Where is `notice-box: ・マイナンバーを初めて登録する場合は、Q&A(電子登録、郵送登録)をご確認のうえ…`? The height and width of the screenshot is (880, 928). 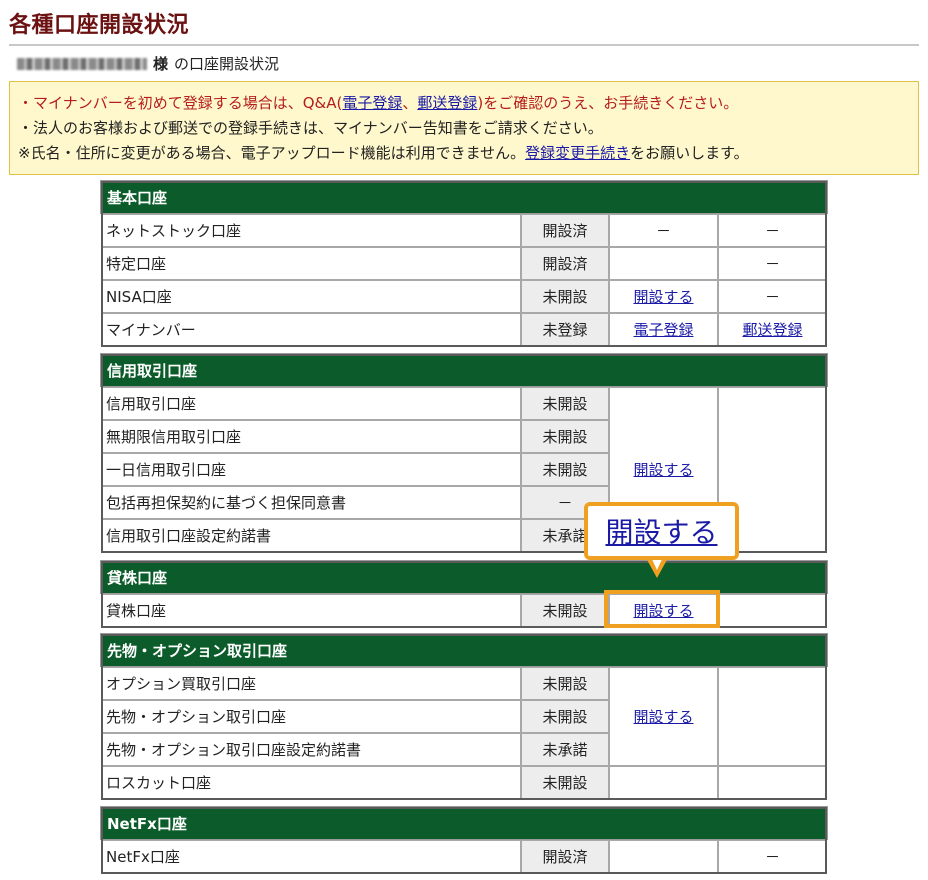 notice-box: ・マイナンバーを初めて登録する場合は、Q&A(電子登録、郵送登録)をご確認のうえ… is located at coordinates (464, 128).